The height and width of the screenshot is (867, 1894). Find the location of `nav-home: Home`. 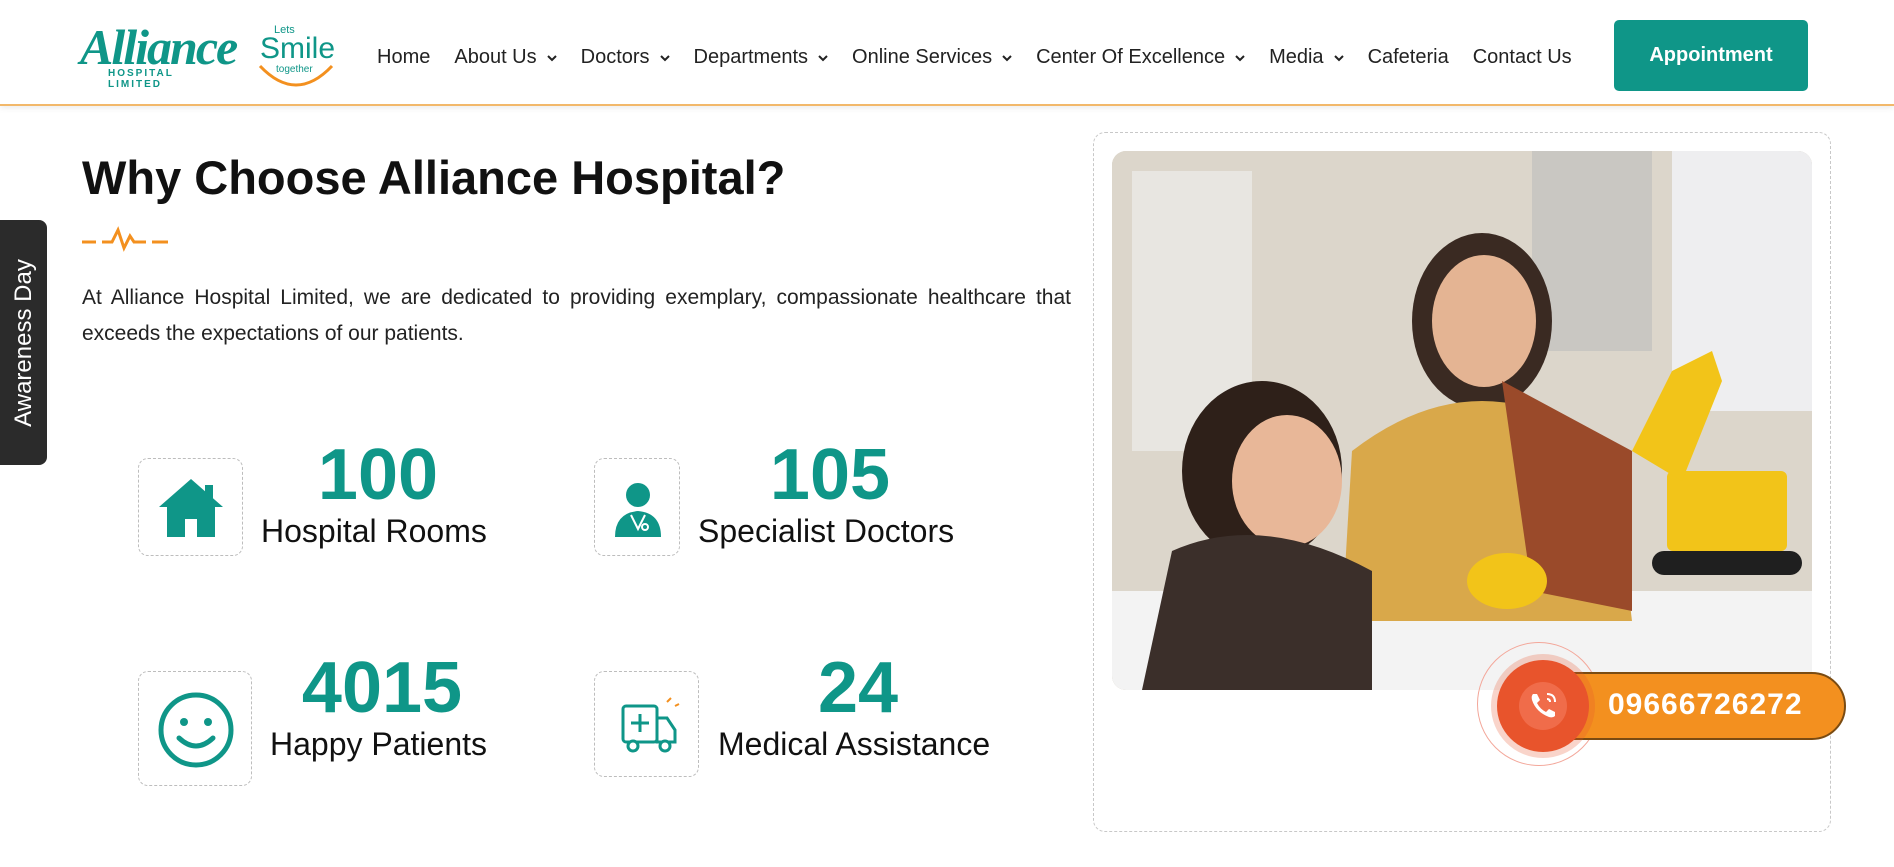

nav-home: Home is located at coordinates (403, 57).